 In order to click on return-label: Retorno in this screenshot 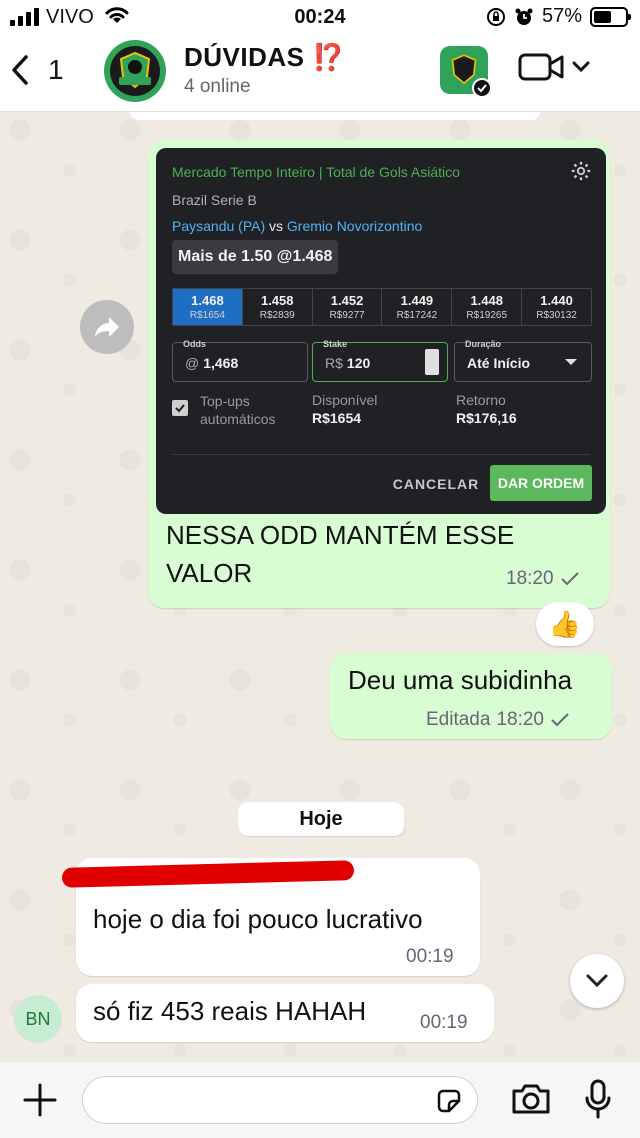, I will do `click(481, 400)`.